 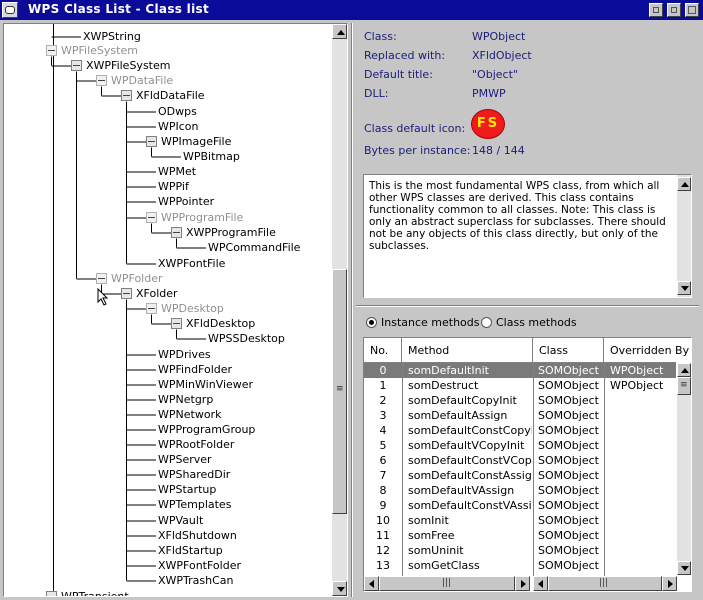 What do you see at coordinates (520, 370) in the screenshot?
I see `table-row: 0 somDefaultInit SOMObject WPObject` at bounding box center [520, 370].